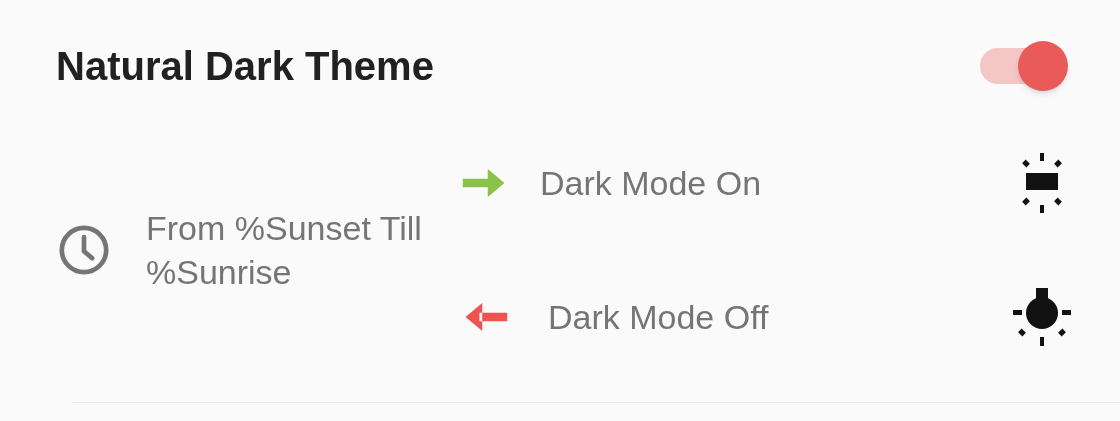 The width and height of the screenshot is (1120, 421). Describe the element at coordinates (651, 183) in the screenshot. I see `mode-label: Dark Mode On` at that location.